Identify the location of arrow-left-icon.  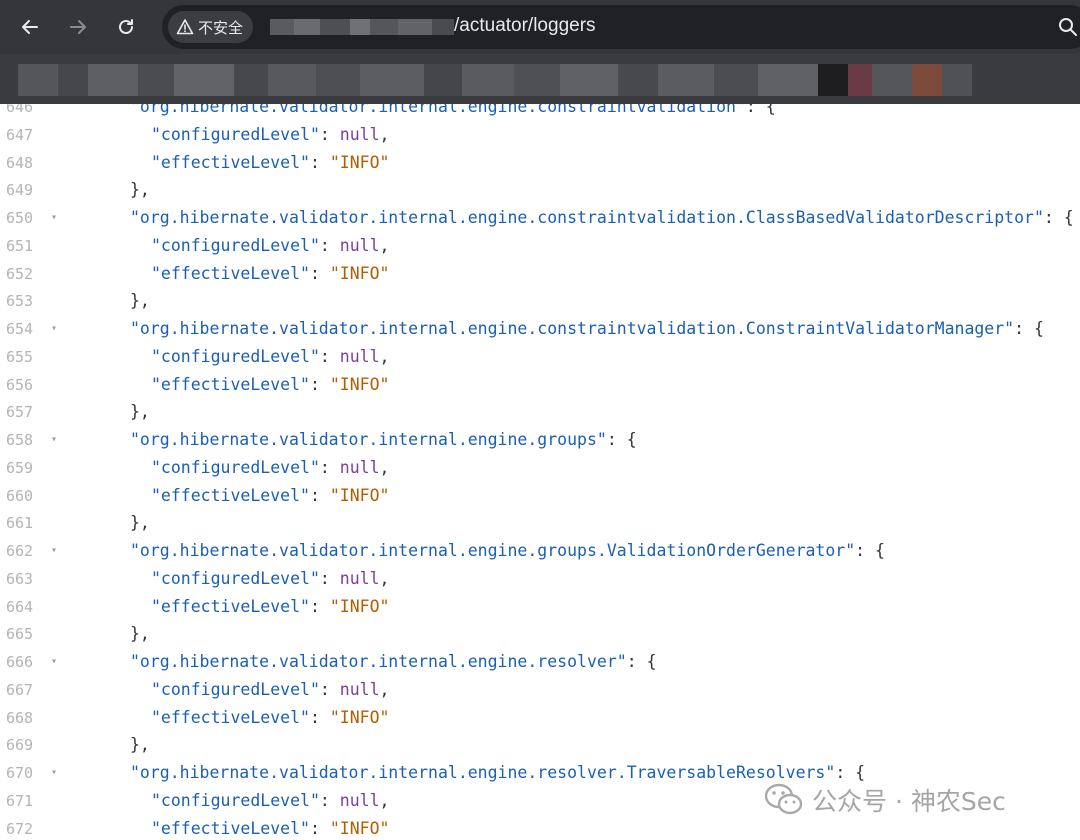
(30, 27).